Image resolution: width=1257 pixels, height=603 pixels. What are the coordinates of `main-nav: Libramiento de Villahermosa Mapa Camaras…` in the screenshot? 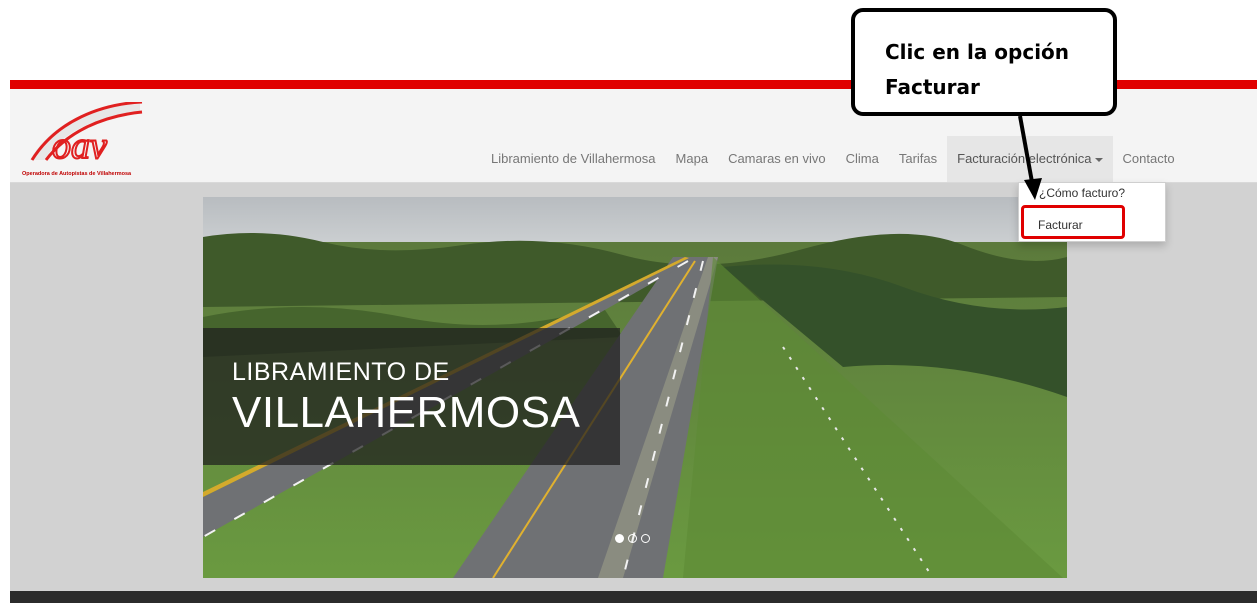 It's located at (833, 159).